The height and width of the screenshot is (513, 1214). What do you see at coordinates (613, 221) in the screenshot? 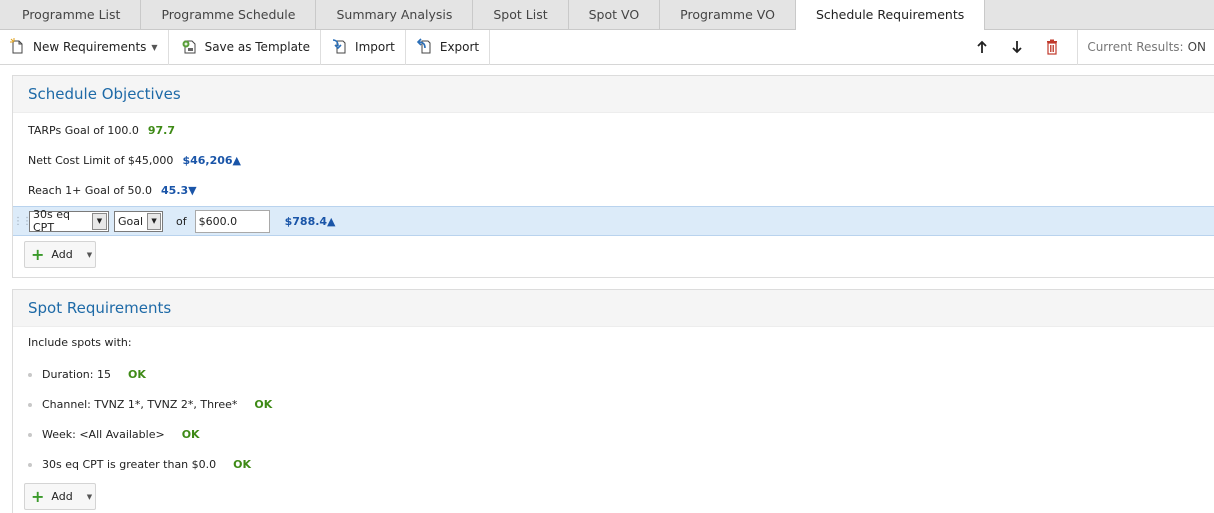
I see `objective-edit-row: ⋮⋮ 30s eq CPT ▼ Goal ▼ of $600.0 $788.4▲` at bounding box center [613, 221].